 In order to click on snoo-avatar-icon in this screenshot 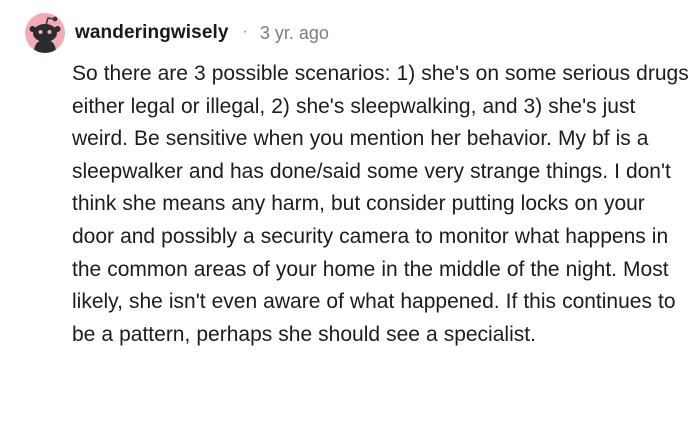, I will do `click(45, 34)`.